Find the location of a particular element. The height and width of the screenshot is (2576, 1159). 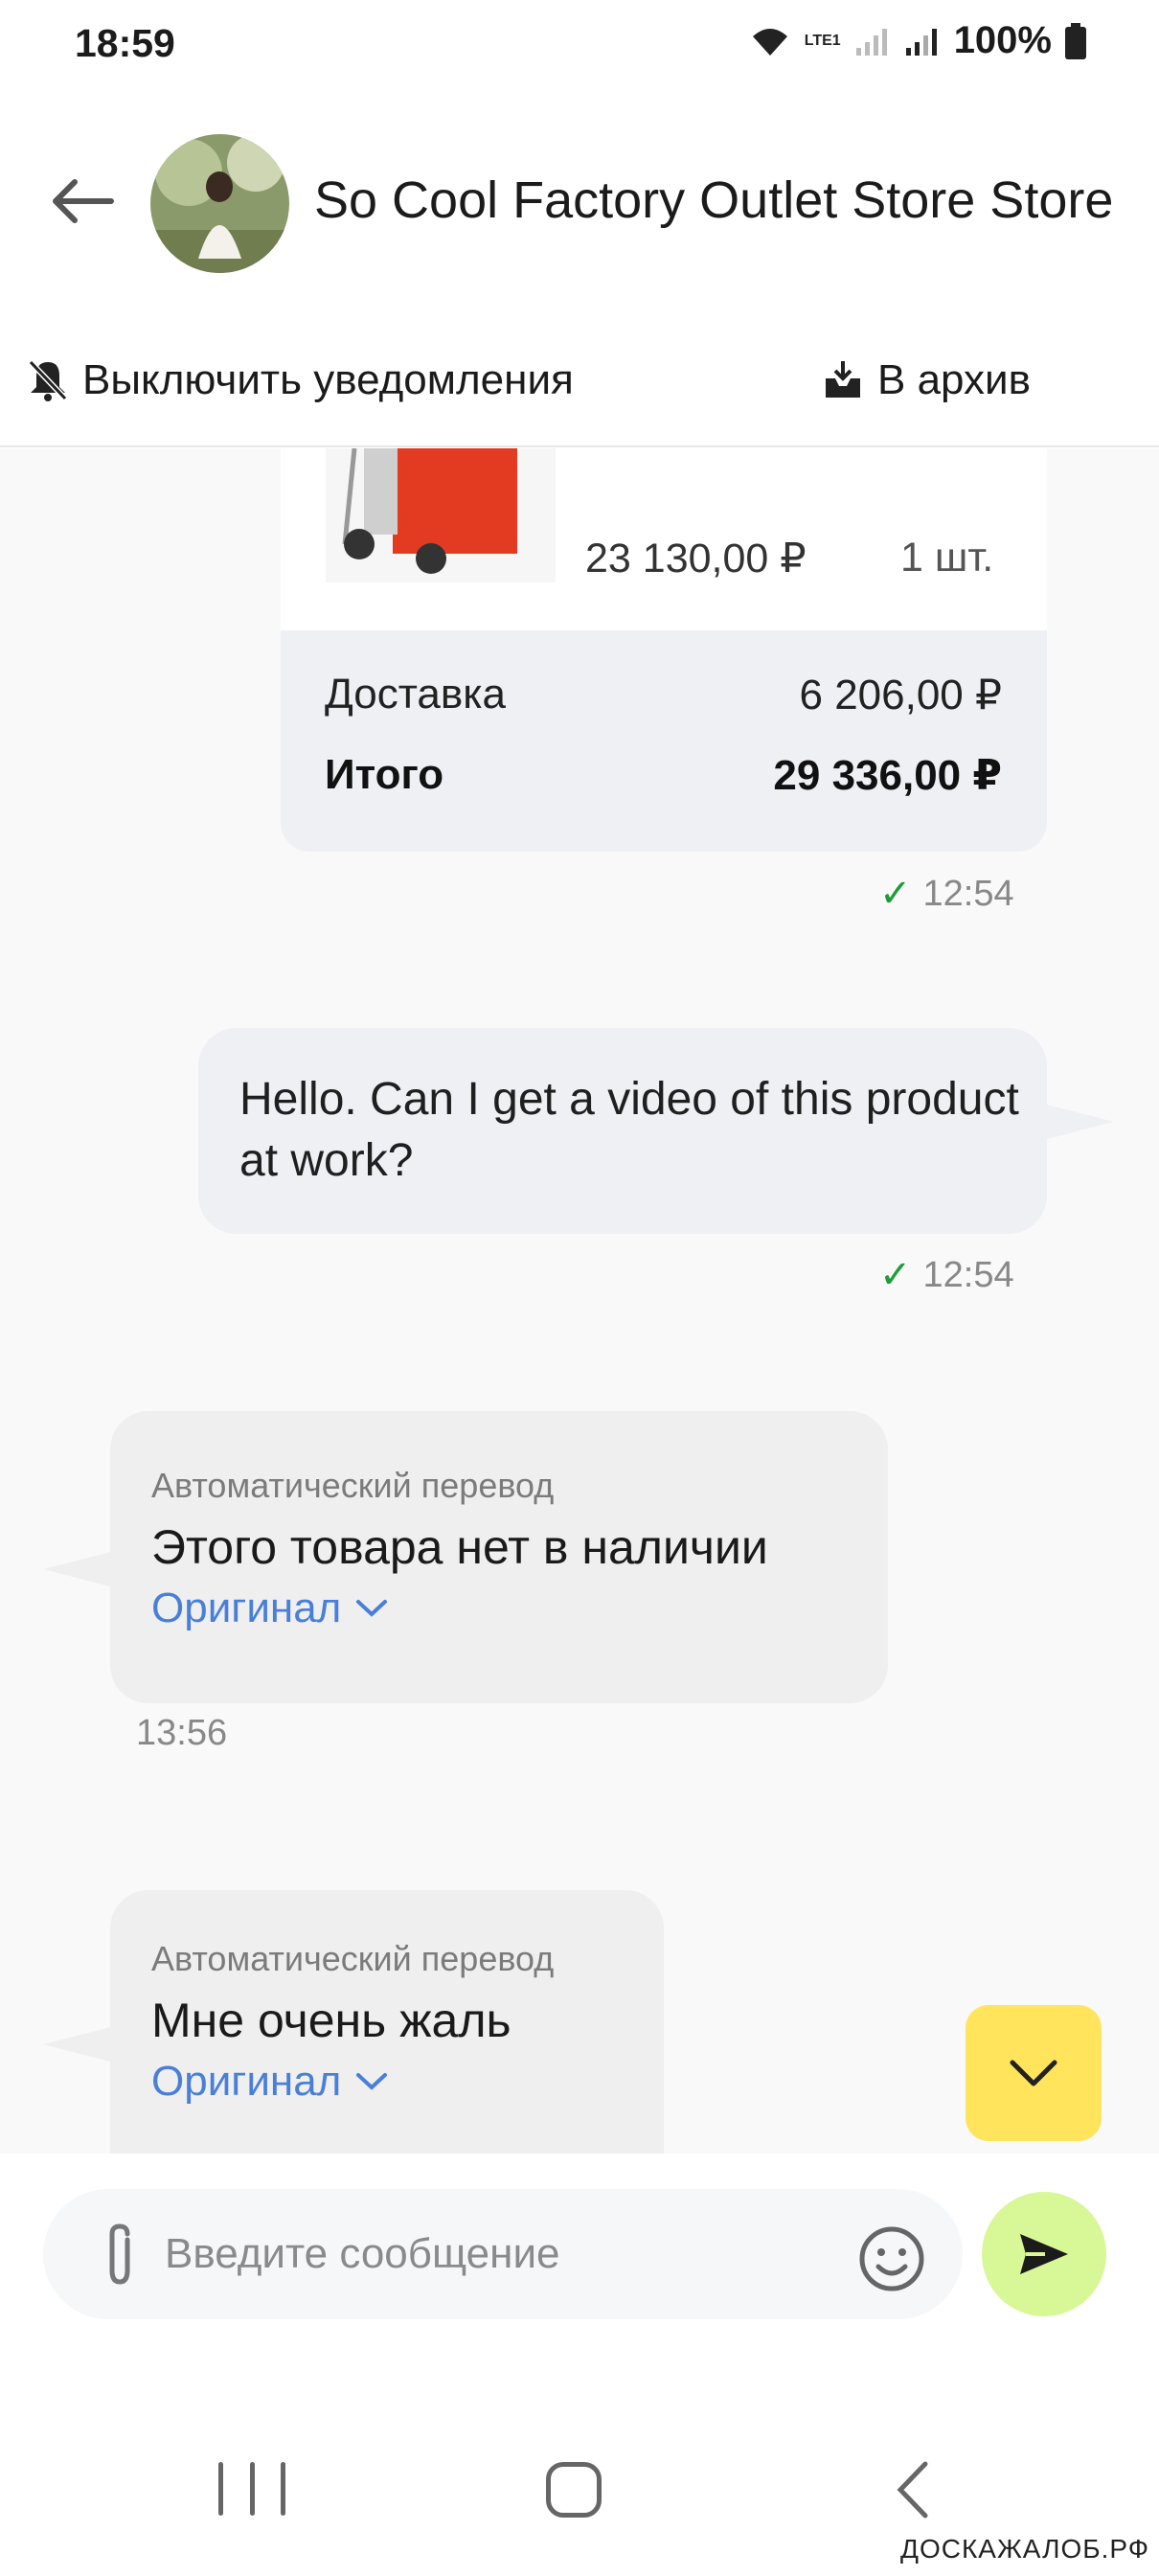

signal-weak-icon is located at coordinates (871, 42).